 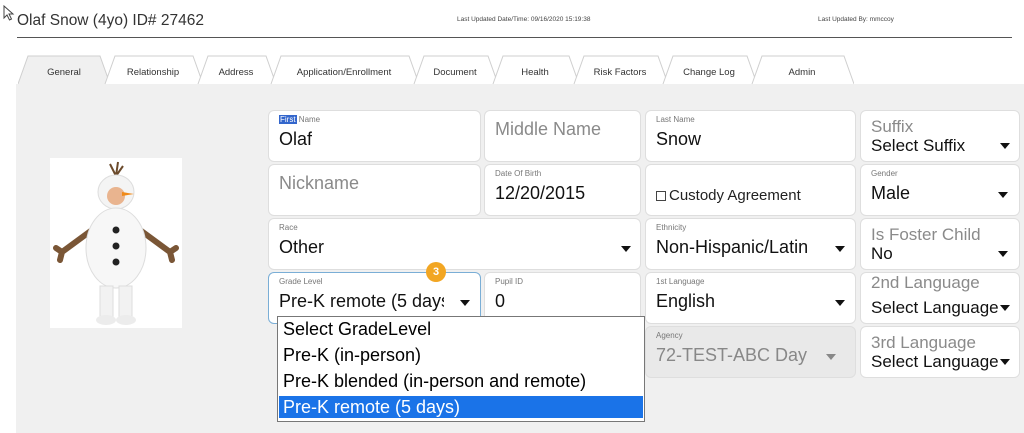 I want to click on last-name-field: Last Name Snow, so click(x=750, y=136).